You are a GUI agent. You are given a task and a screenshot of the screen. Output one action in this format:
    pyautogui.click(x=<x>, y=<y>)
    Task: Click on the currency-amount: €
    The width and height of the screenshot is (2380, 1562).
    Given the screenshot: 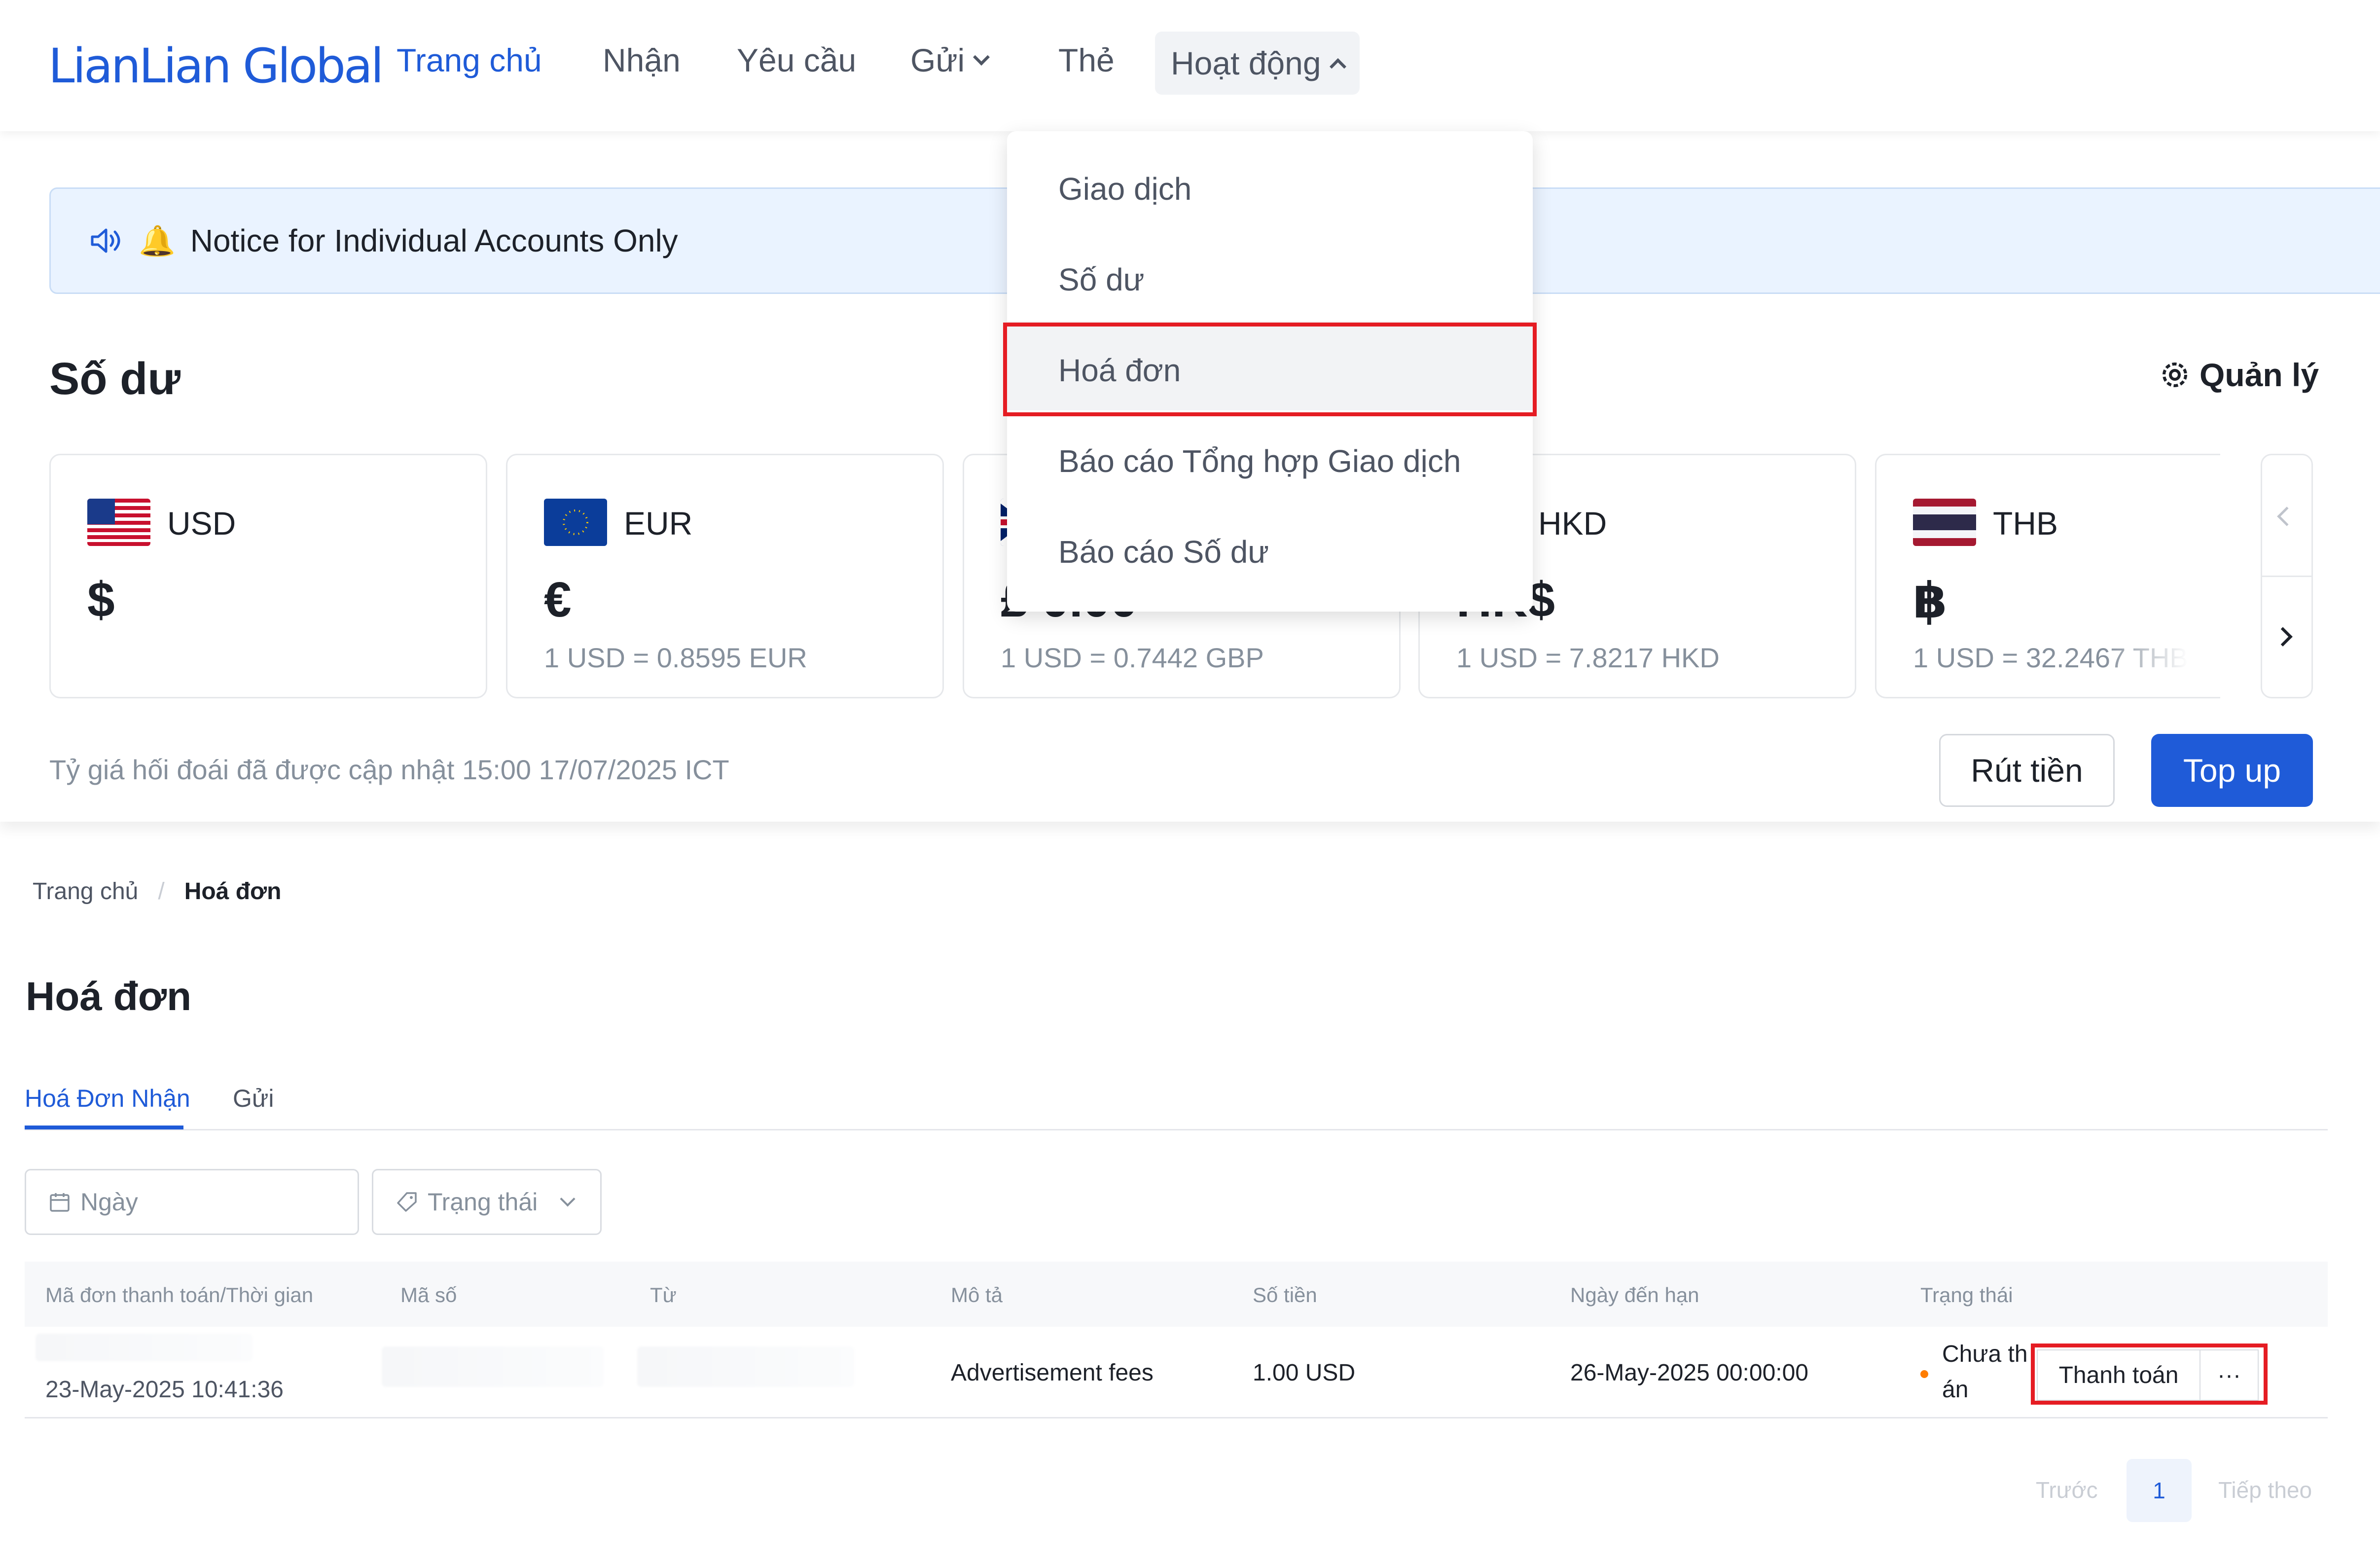 What is the action you would take?
    pyautogui.click(x=558, y=599)
    